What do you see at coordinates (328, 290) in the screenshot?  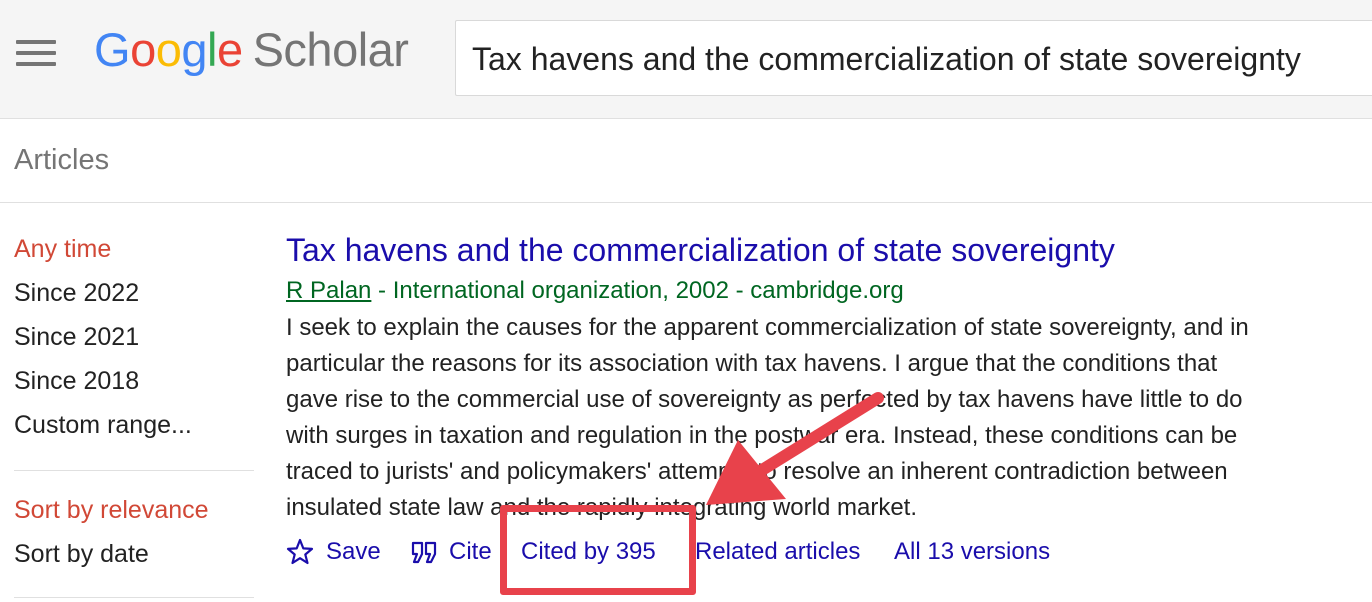 I see `author-link: R Palan` at bounding box center [328, 290].